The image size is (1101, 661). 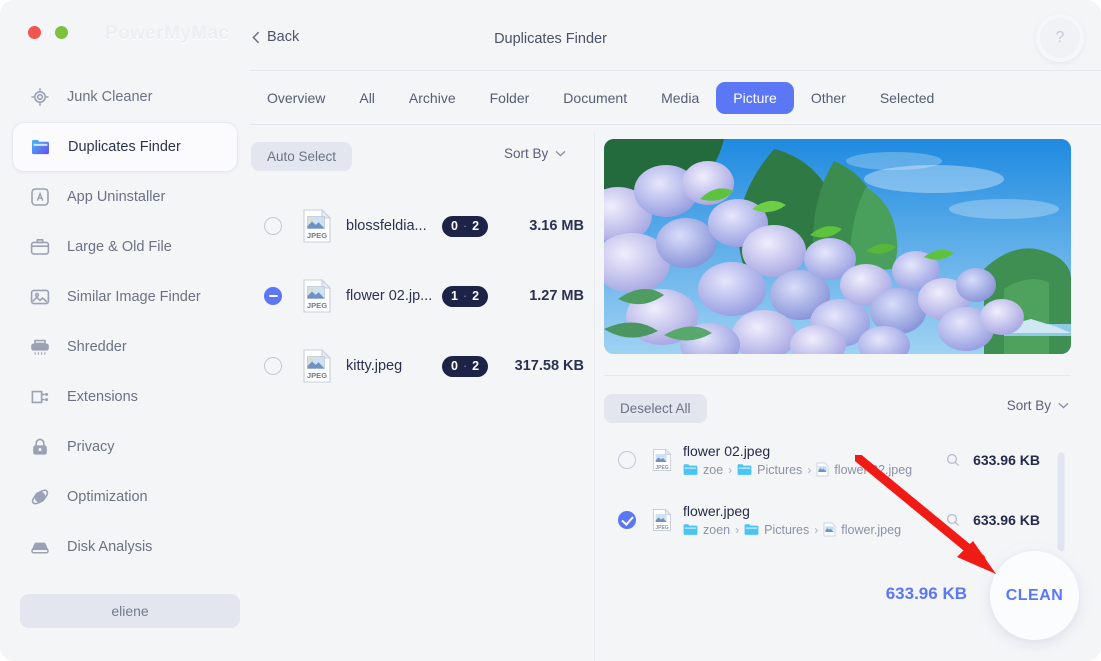 What do you see at coordinates (367, 98) in the screenshot?
I see `tab-all: All` at bounding box center [367, 98].